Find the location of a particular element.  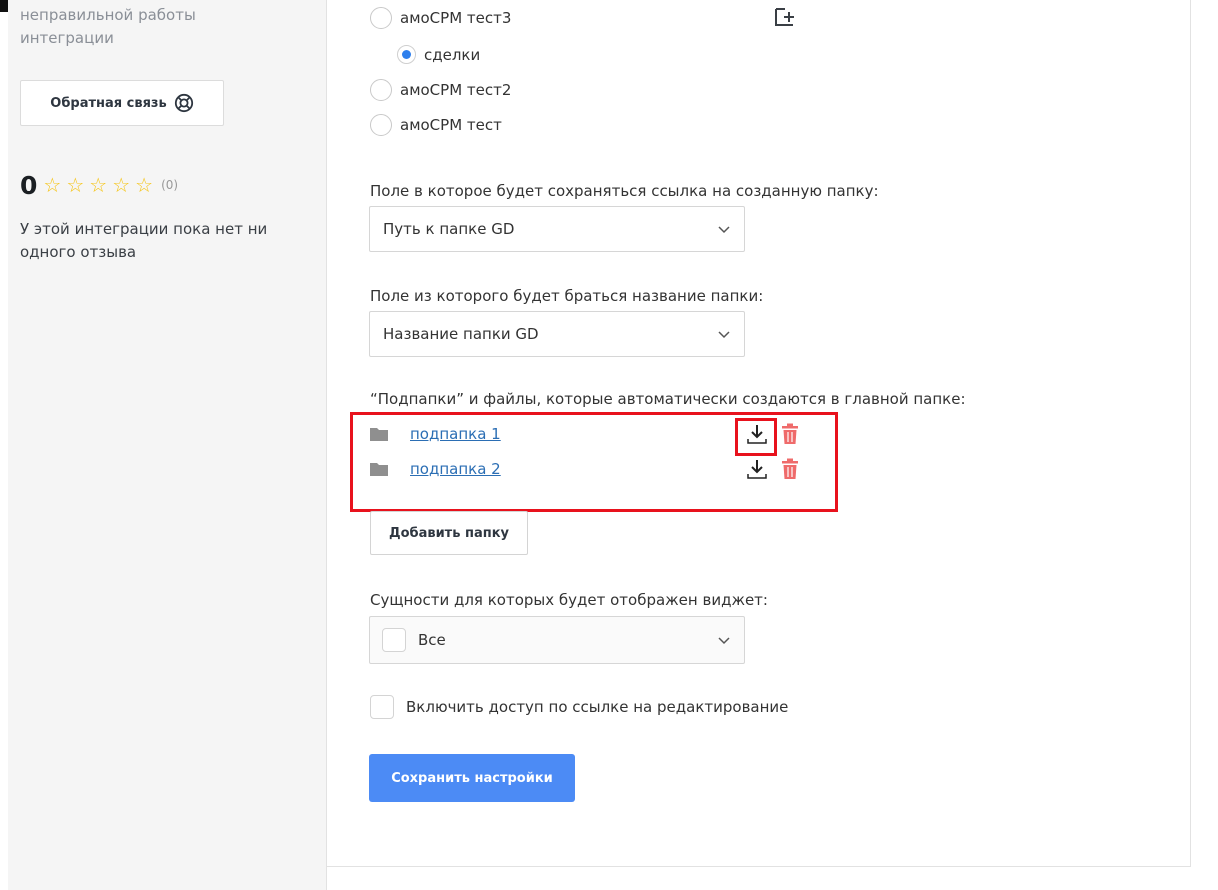

rating-value: 0 is located at coordinates (29, 185).